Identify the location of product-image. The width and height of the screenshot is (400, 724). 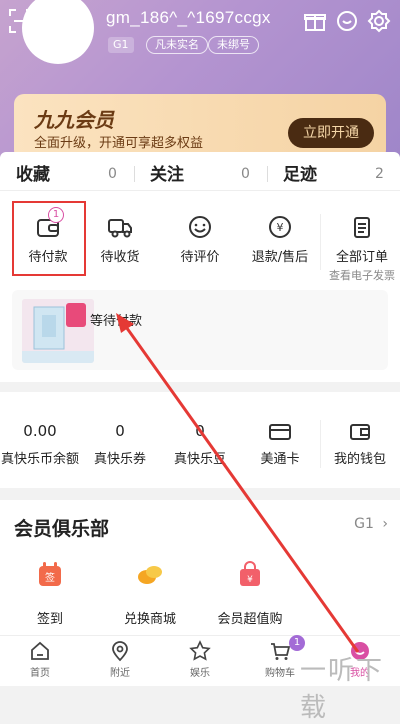
(58, 331).